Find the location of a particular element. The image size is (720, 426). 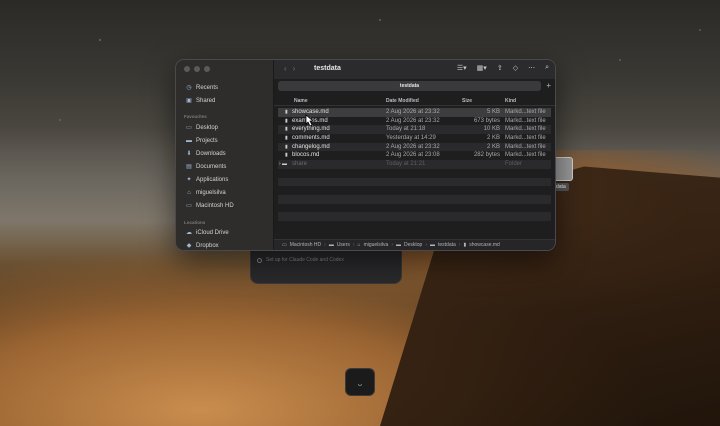

sidebar-item-label: Macintosh HD is located at coordinates (215, 205).